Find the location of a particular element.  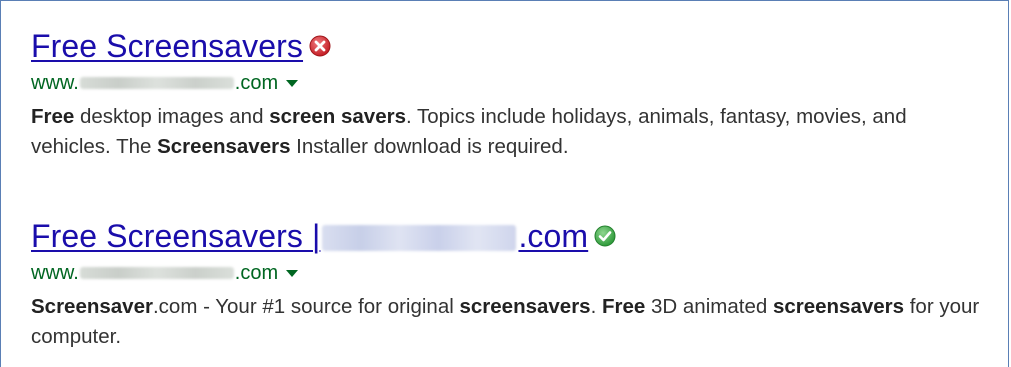

result-title-link: Free Screensavers | .com is located at coordinates (309, 236).